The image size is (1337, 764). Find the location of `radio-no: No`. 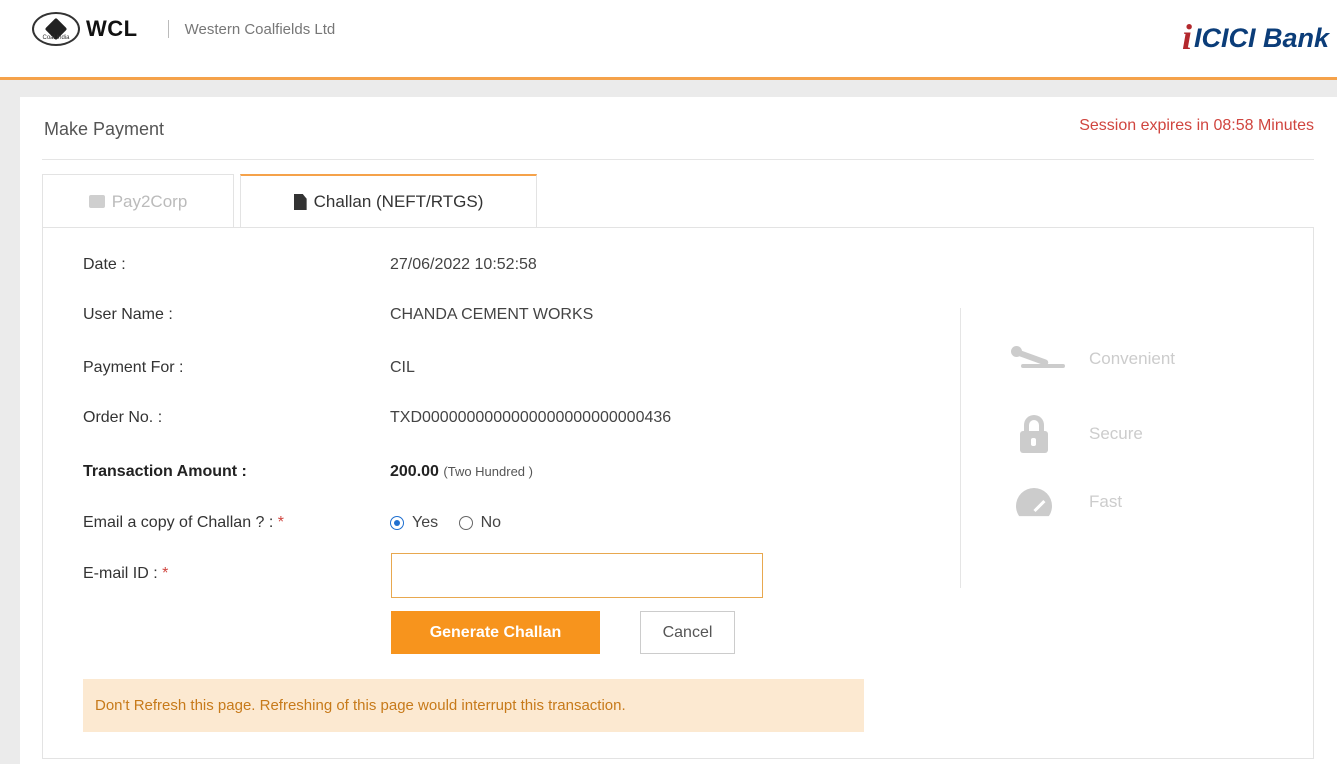

radio-no: No is located at coordinates (480, 523).